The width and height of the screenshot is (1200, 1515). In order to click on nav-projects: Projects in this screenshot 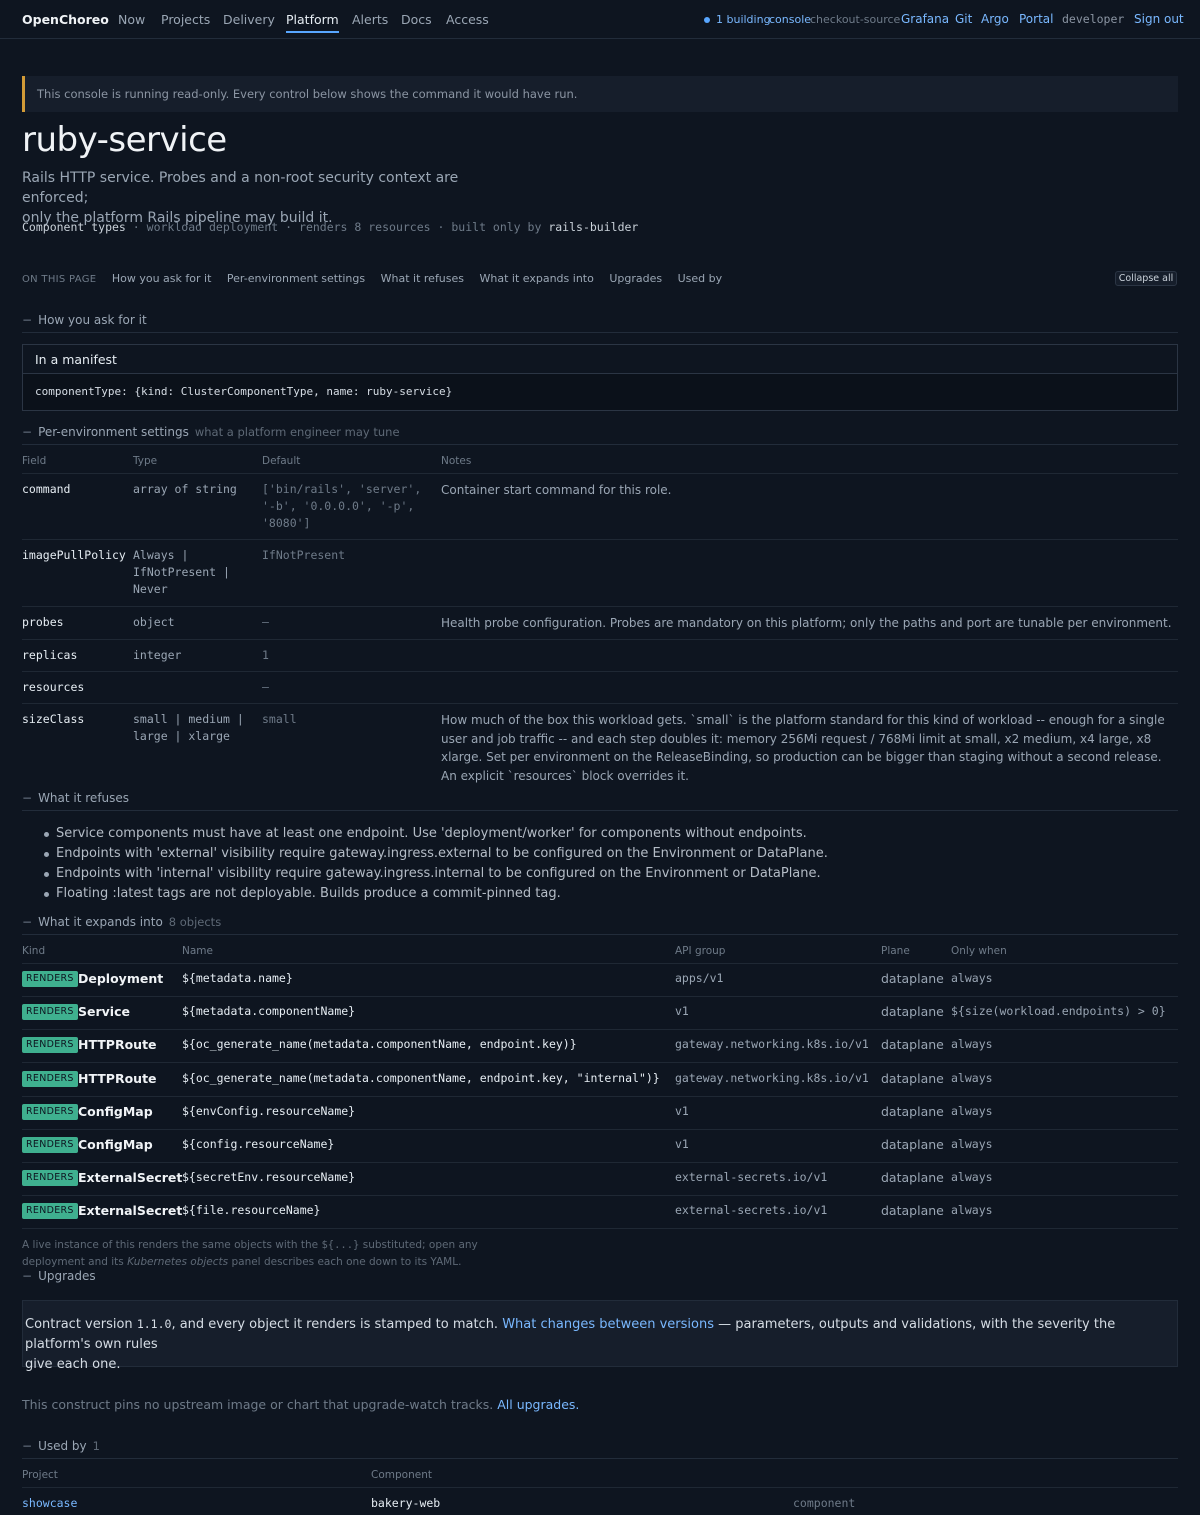, I will do `click(185, 19)`.